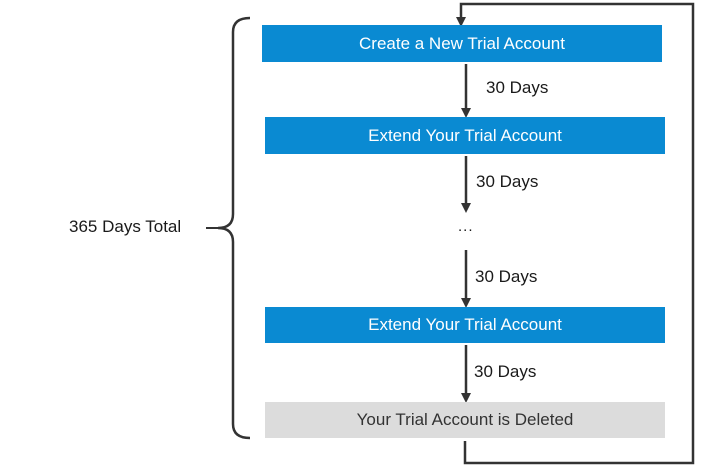 The height and width of the screenshot is (473, 703). I want to click on interval-label-2: 30 Days, so click(507, 181).